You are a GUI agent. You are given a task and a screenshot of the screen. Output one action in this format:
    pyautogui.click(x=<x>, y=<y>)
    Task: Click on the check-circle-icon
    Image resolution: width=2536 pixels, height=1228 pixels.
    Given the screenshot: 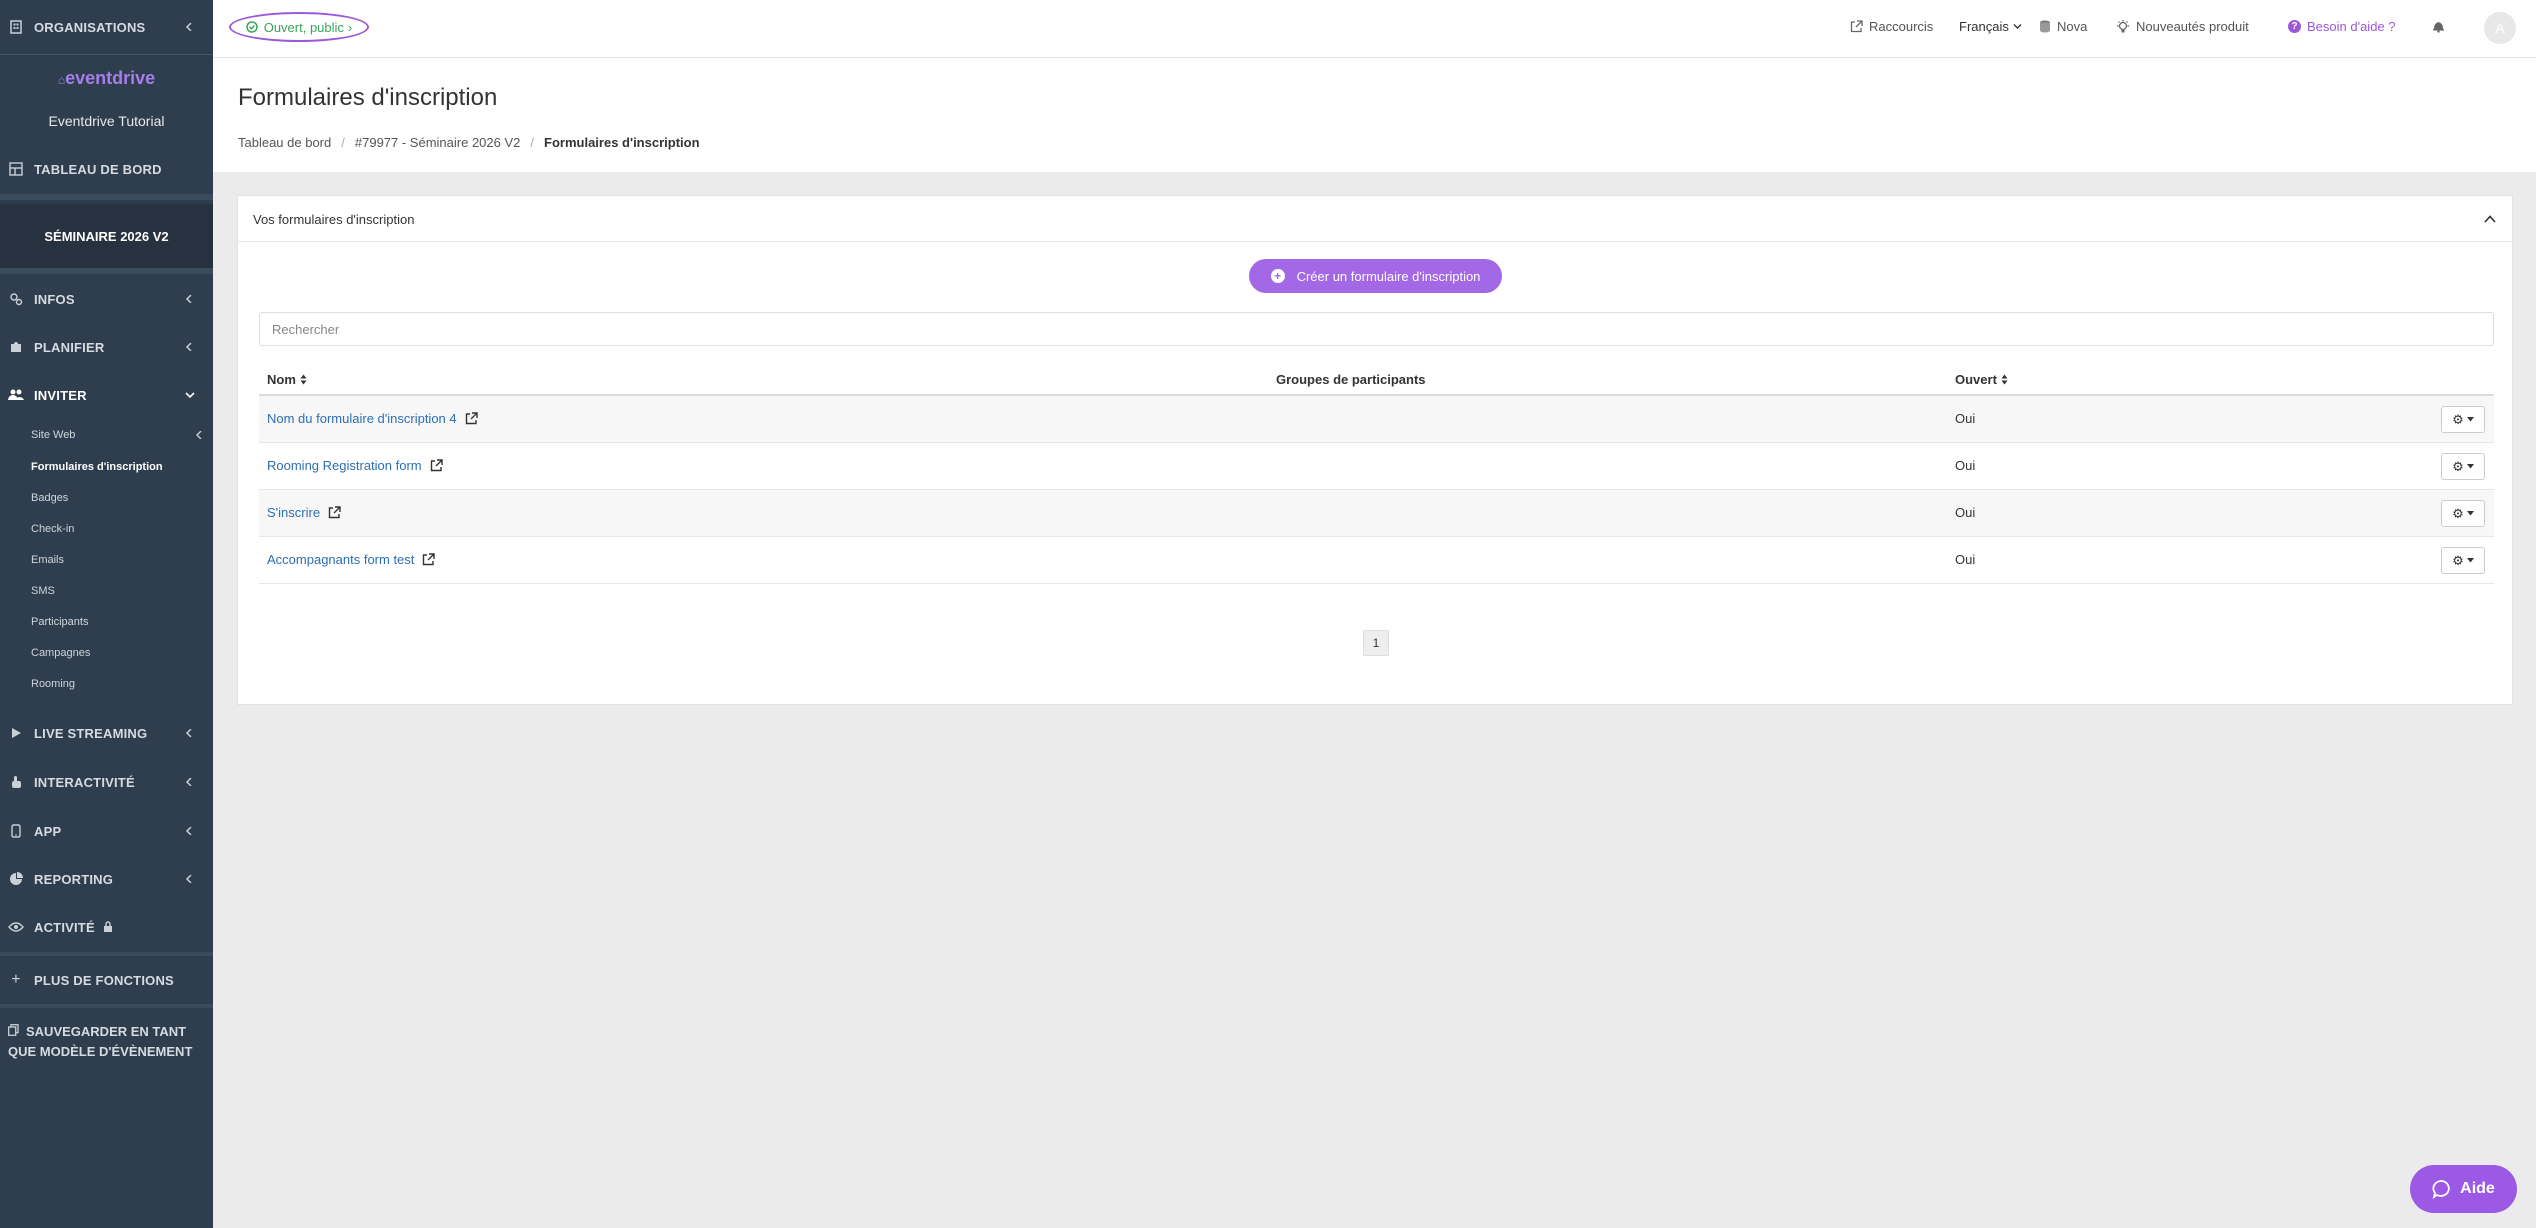 What is the action you would take?
    pyautogui.click(x=251, y=27)
    